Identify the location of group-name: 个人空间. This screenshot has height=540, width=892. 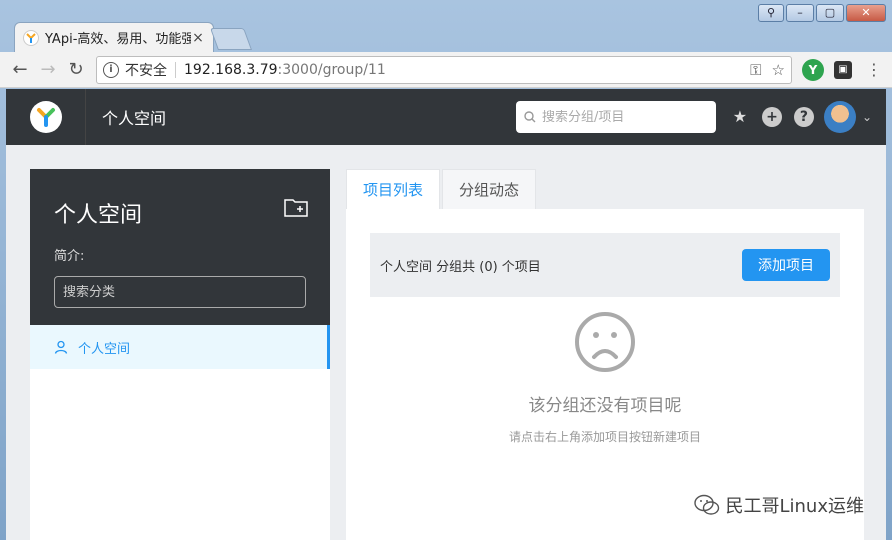
(98, 215).